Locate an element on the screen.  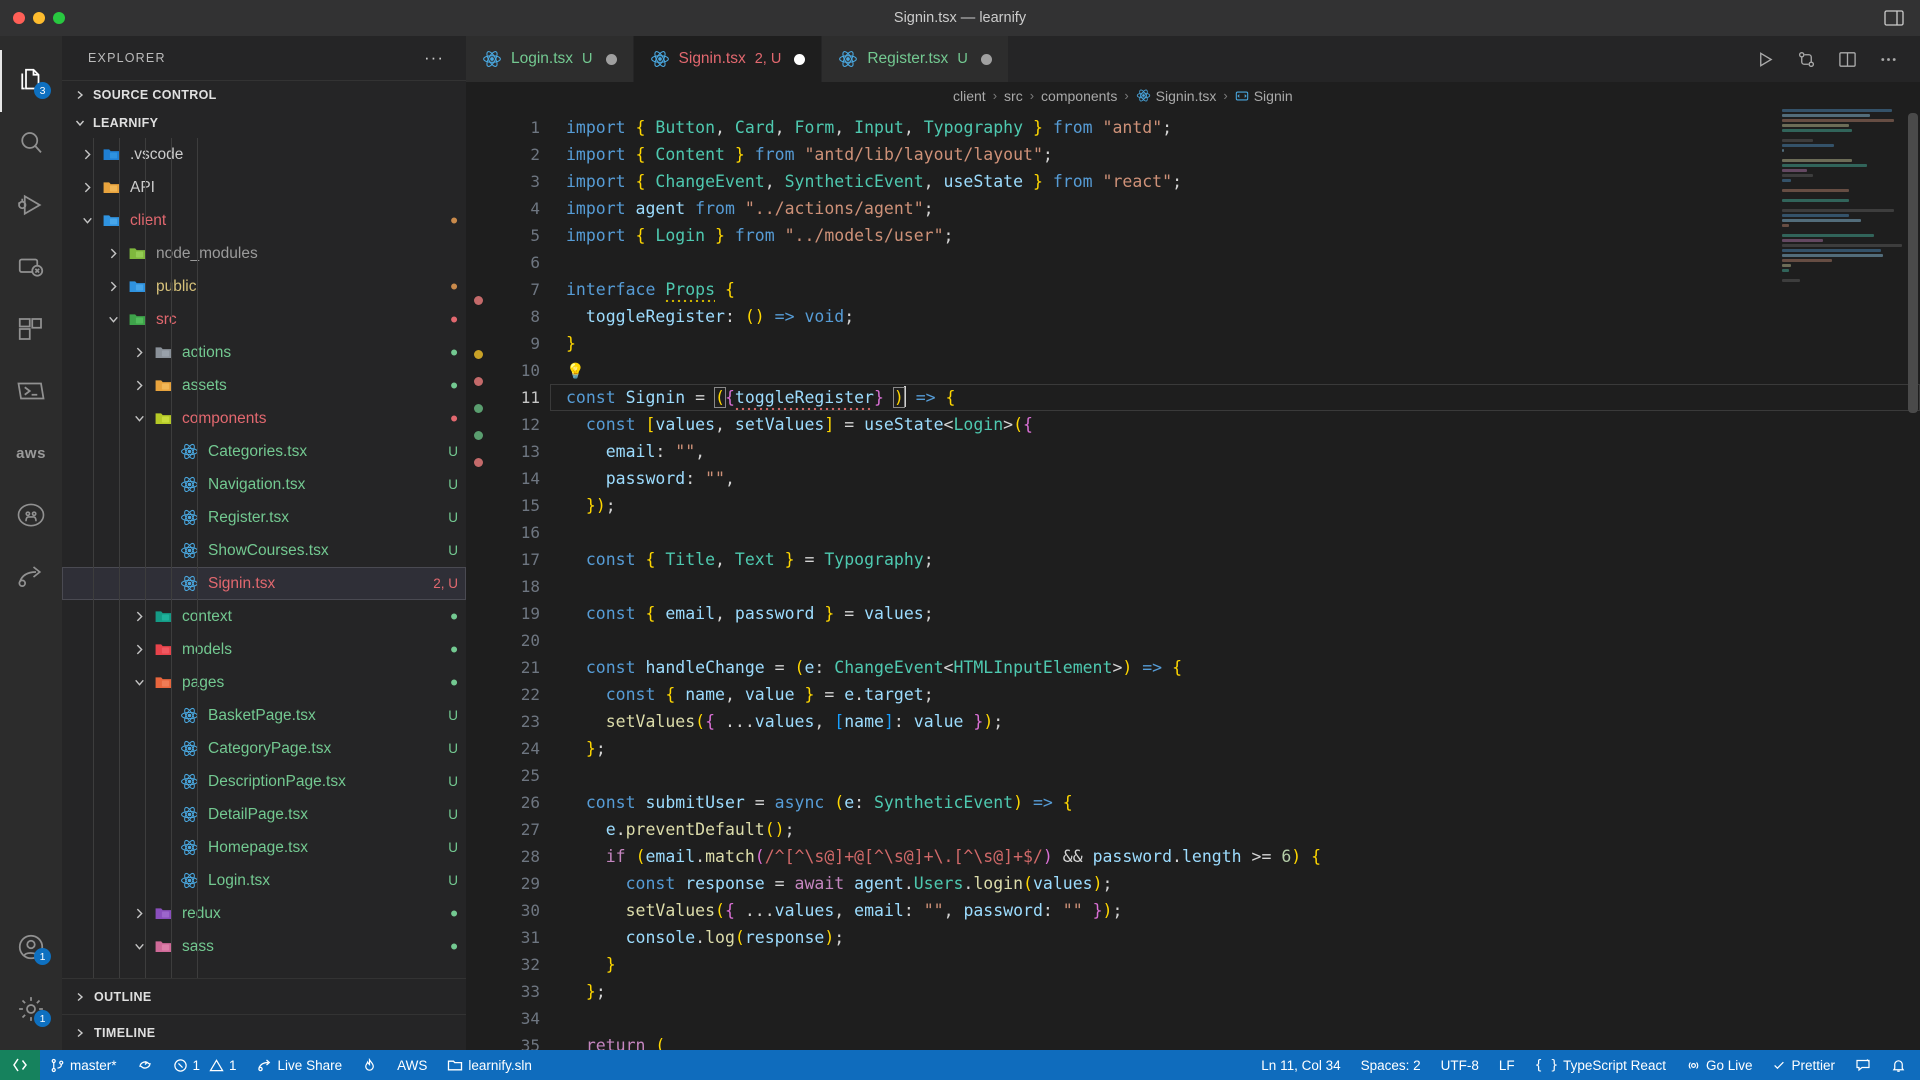
titlebar-actions is located at coordinates (1902, 18).